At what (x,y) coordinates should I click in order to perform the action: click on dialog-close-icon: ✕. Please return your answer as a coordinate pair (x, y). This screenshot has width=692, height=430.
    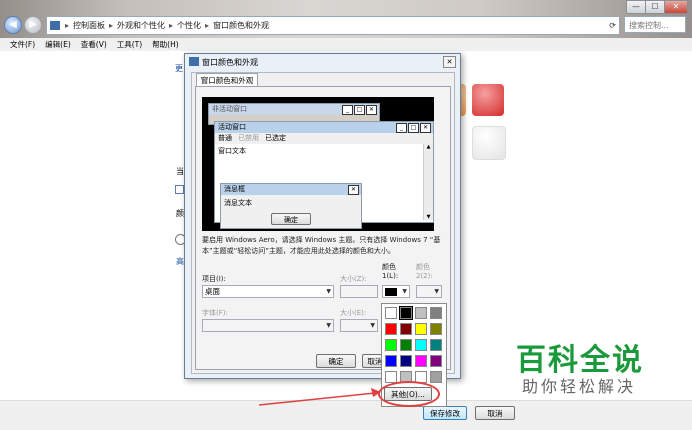
    Looking at the image, I should click on (449, 62).